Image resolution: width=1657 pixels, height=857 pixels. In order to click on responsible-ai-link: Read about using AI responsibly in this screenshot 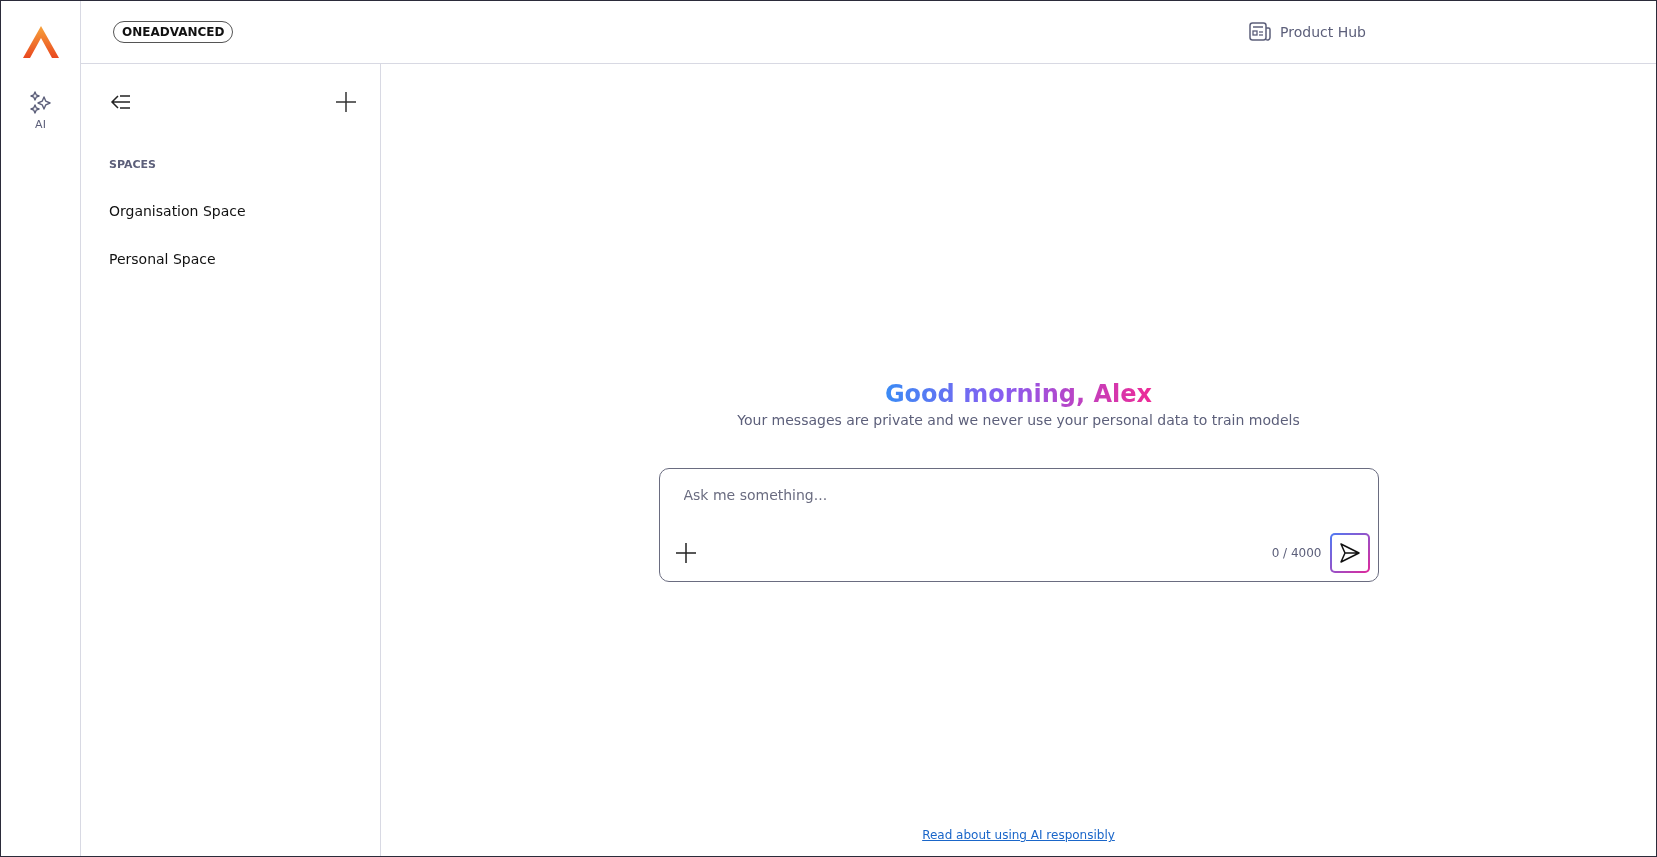, I will do `click(1018, 835)`.